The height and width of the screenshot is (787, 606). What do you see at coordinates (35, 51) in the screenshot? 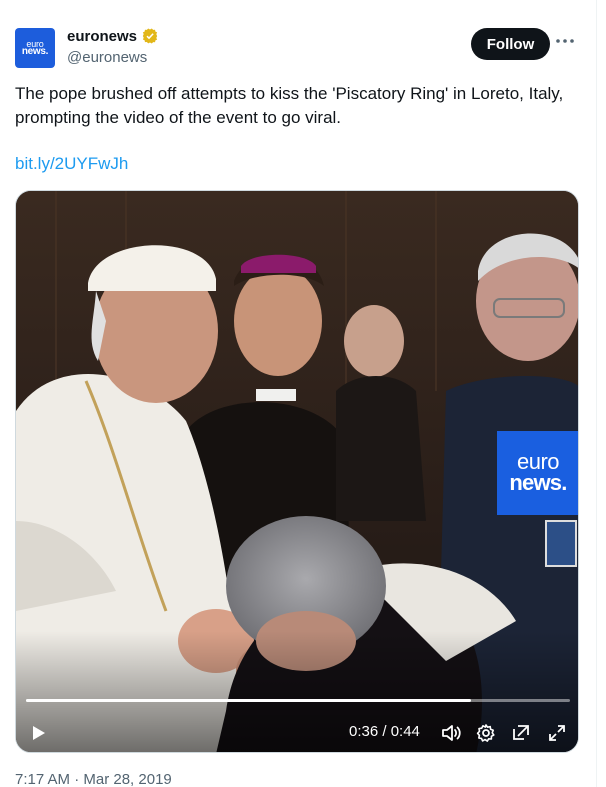
I see `avatar-text-line2: news.` at bounding box center [35, 51].